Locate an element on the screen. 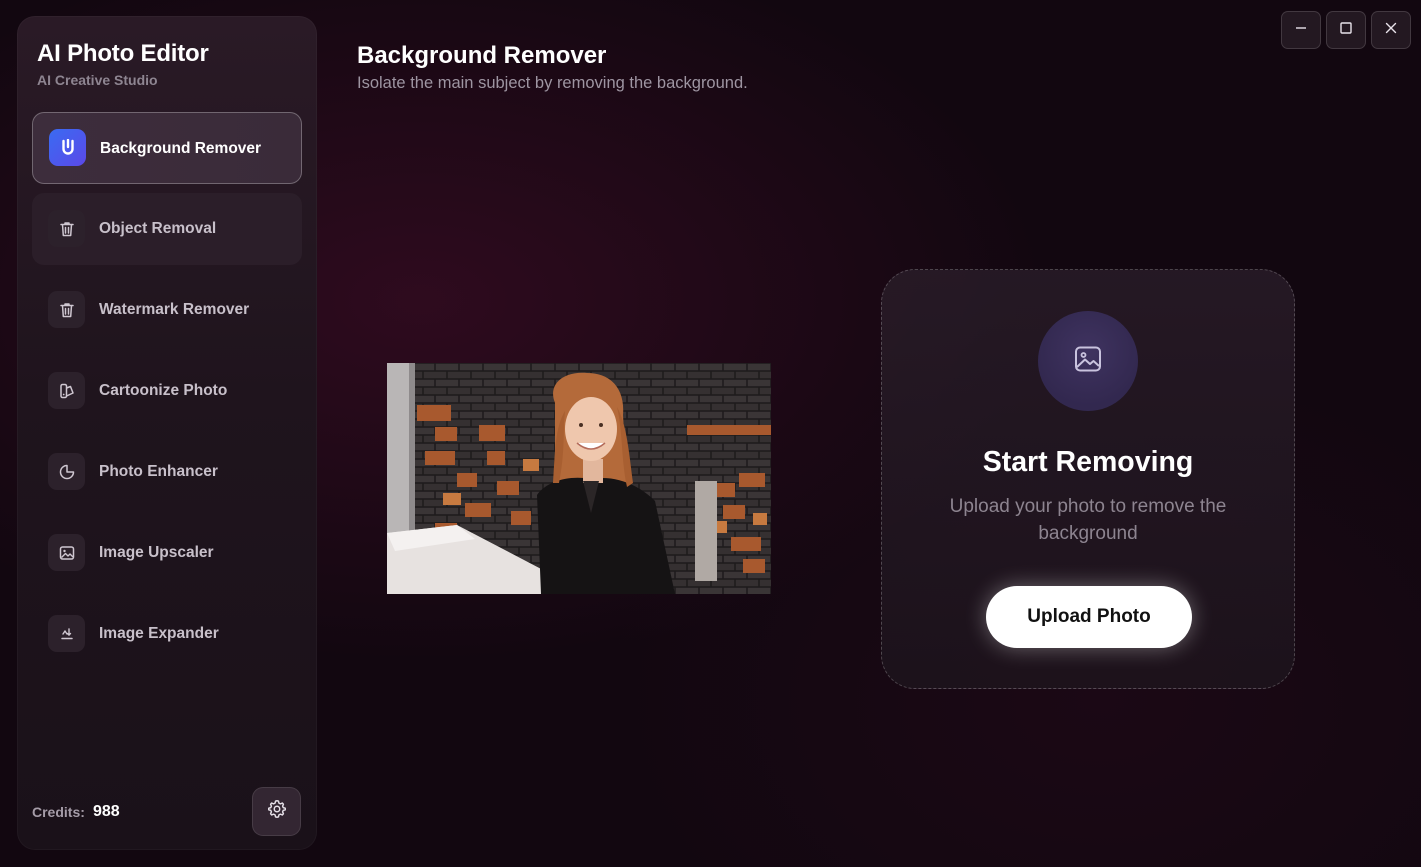 The height and width of the screenshot is (867, 1421). sidebar-item-label: Object Removal is located at coordinates (158, 228).